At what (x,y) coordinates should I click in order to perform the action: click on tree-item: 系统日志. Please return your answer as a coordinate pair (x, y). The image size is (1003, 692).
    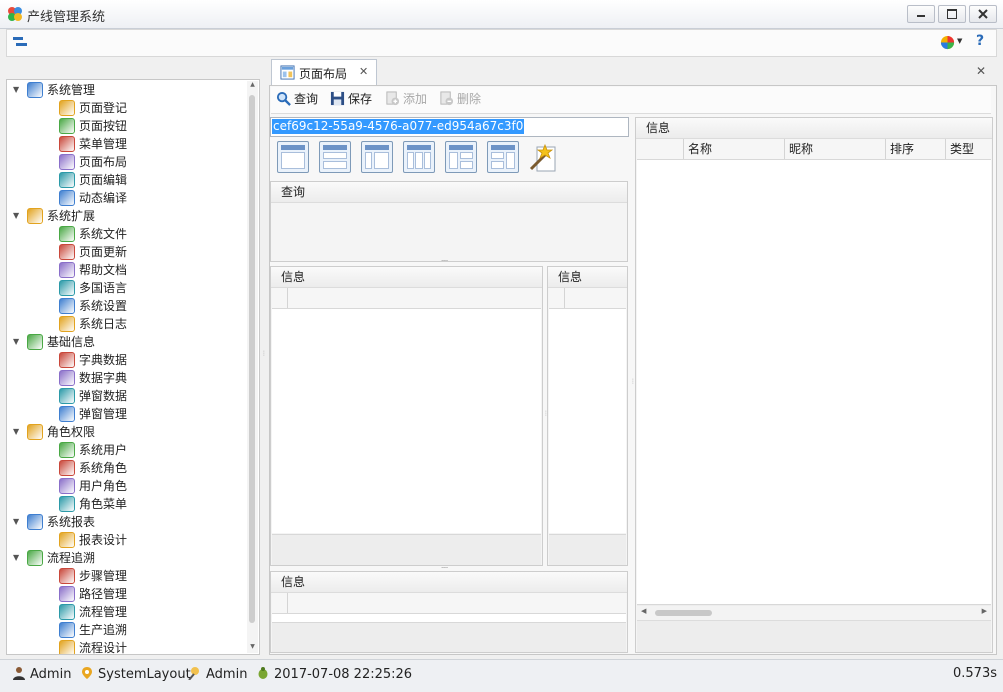
    Looking at the image, I should click on (125, 324).